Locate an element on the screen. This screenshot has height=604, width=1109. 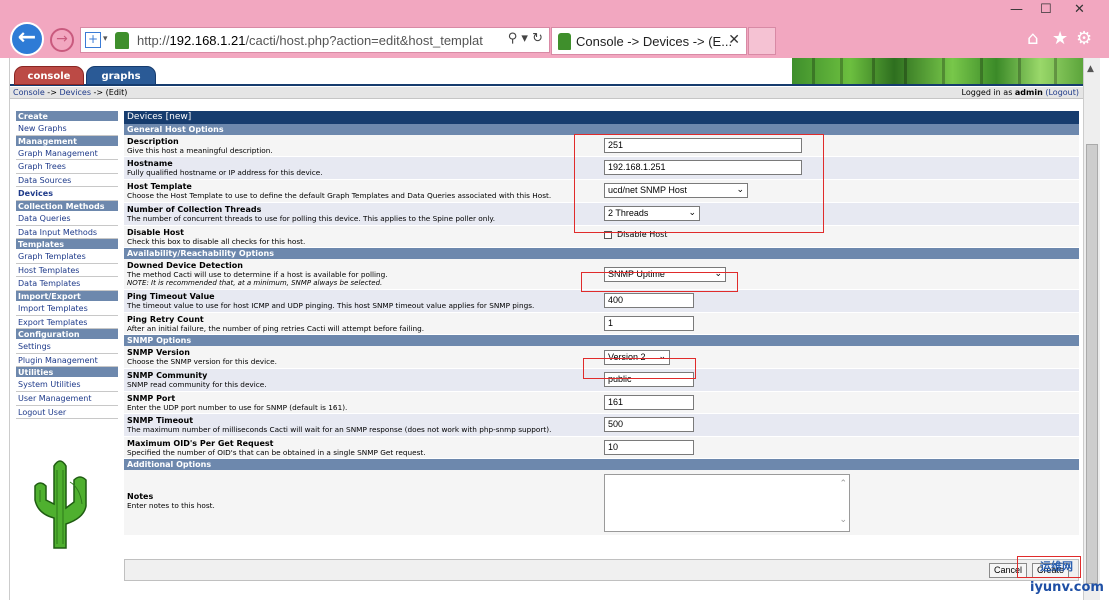
sidebar-heading: Collection Methods is located at coordinates (67, 206).